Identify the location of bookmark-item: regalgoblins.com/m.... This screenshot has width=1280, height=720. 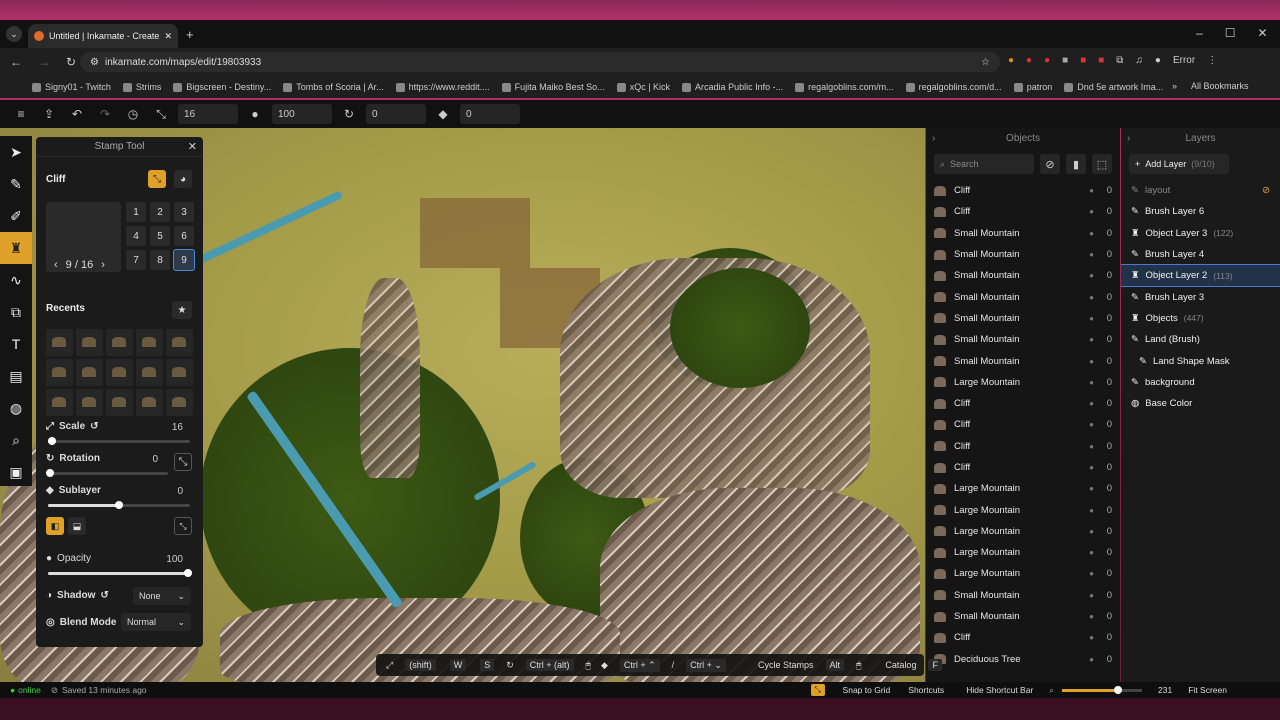
(844, 87).